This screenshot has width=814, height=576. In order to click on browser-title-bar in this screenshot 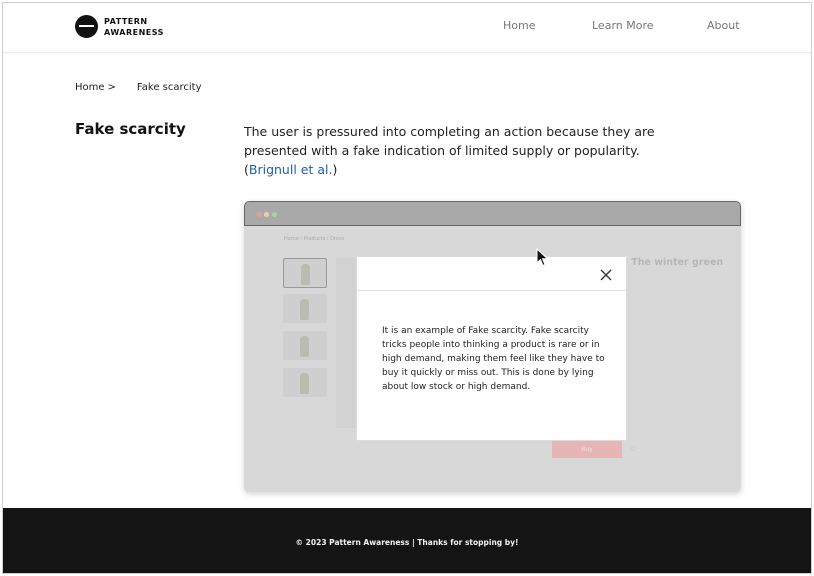, I will do `click(492, 213)`.